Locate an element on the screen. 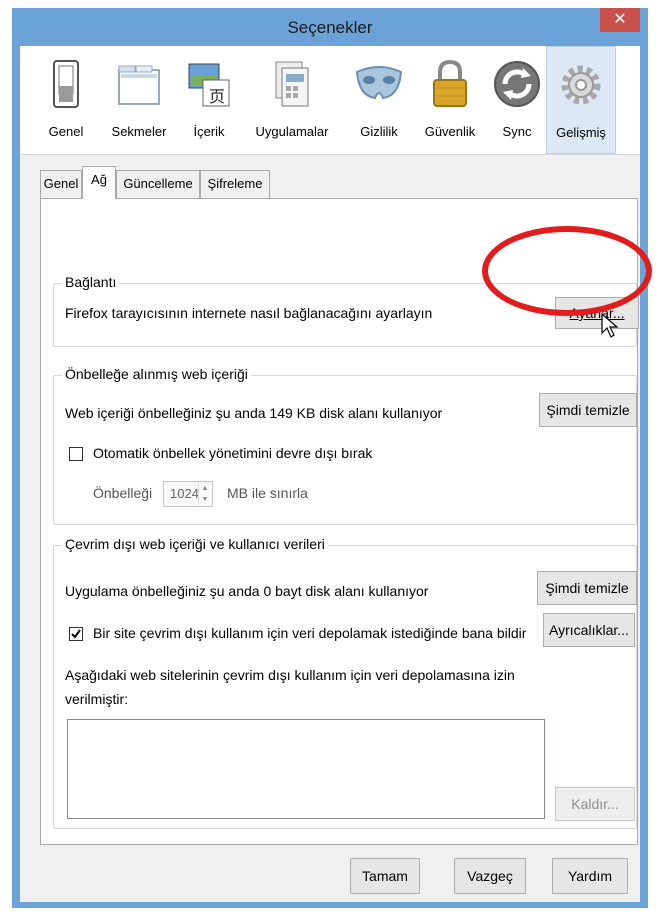 Image resolution: width=660 pixels, height=916 pixels. pane-label: İçerik is located at coordinates (209, 131).